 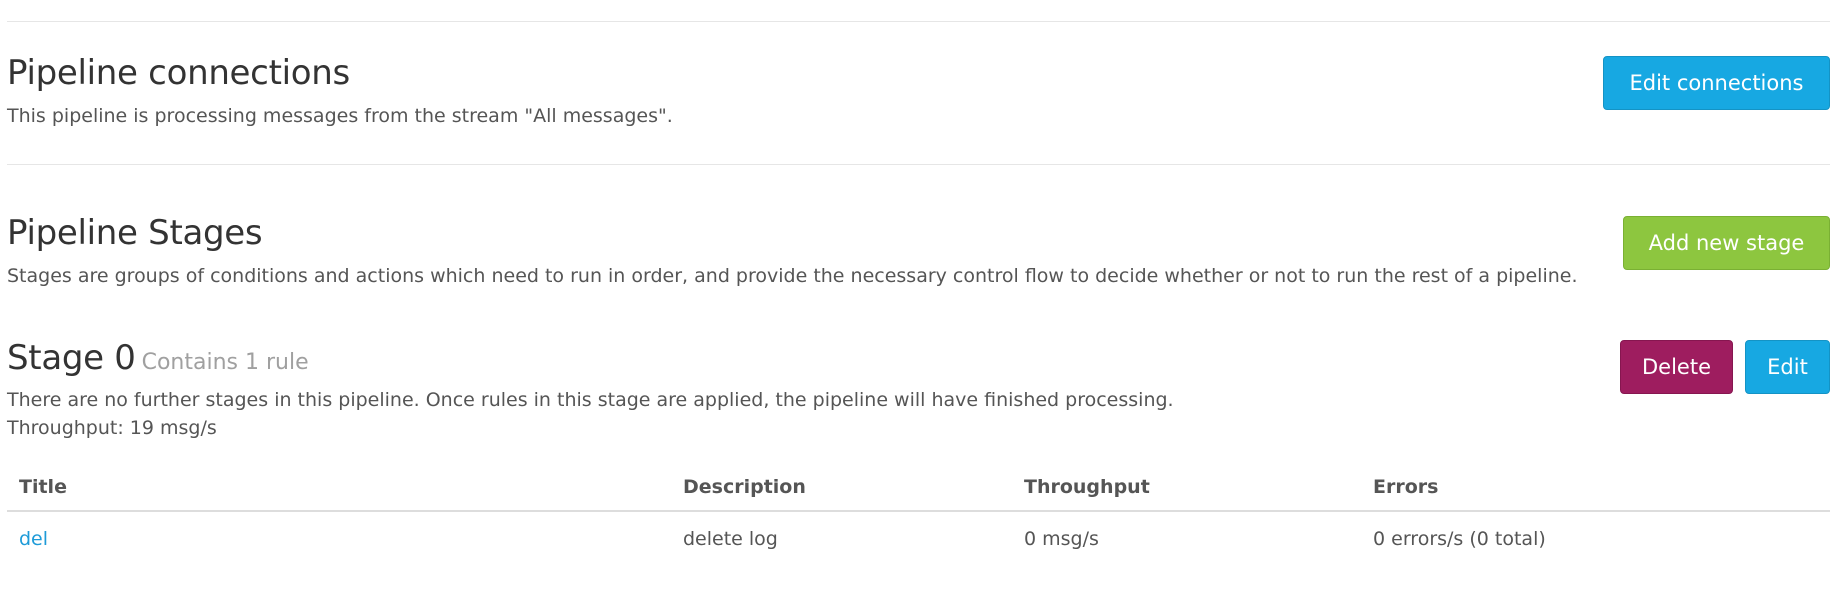 I want to click on middle-divider, so click(x=918, y=164).